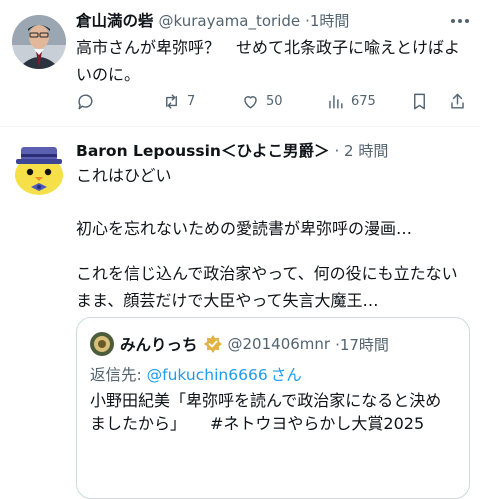  Describe the element at coordinates (171, 101) in the screenshot. I see `repost-icon` at that location.